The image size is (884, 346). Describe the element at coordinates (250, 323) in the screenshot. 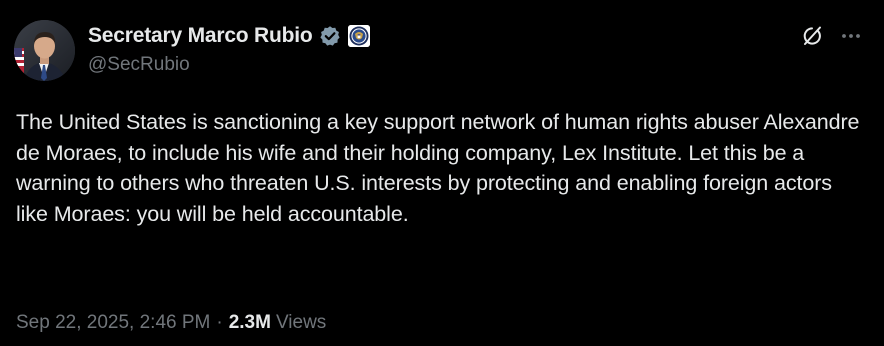

I see `views-count: 2.3M` at that location.